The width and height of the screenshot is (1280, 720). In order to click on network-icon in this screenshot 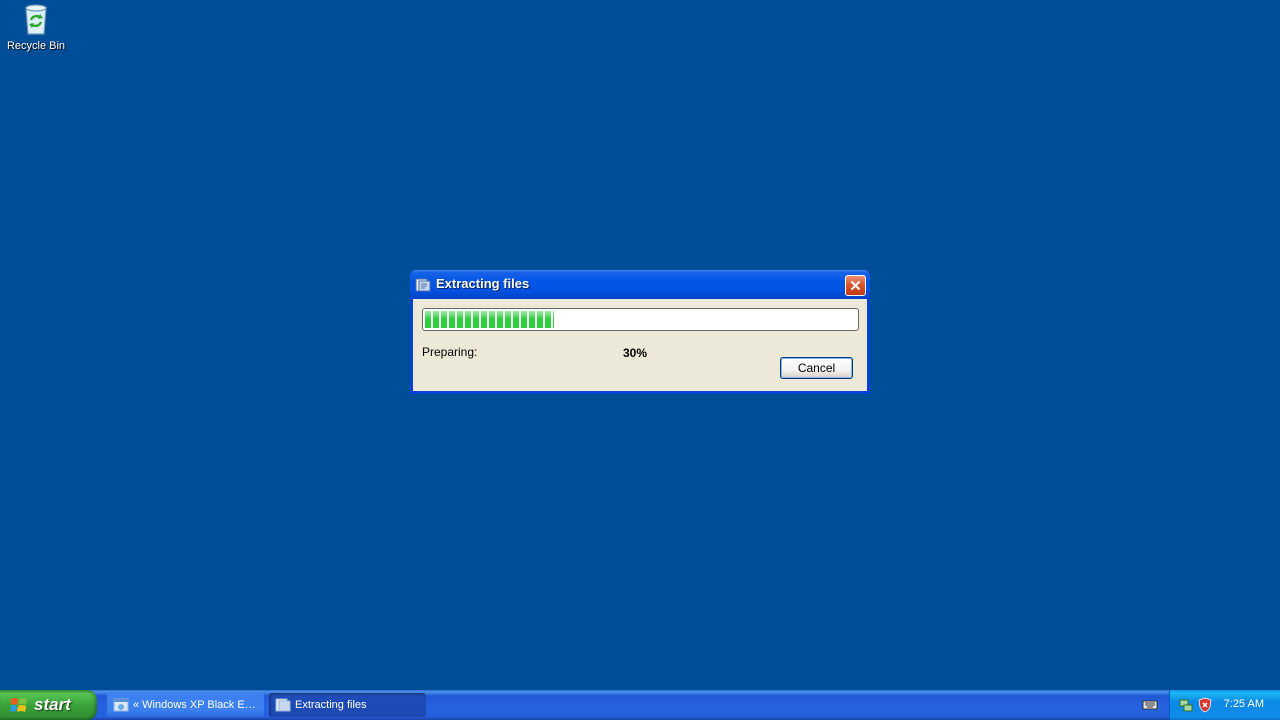, I will do `click(1186, 705)`.